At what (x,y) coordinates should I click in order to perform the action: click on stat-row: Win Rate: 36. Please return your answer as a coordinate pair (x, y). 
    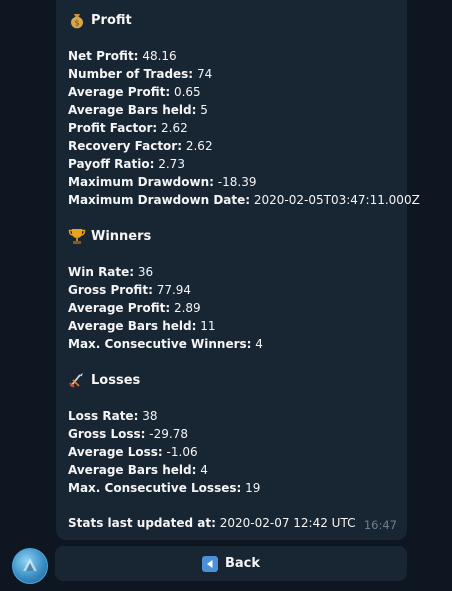
    Looking at the image, I should click on (165, 272).